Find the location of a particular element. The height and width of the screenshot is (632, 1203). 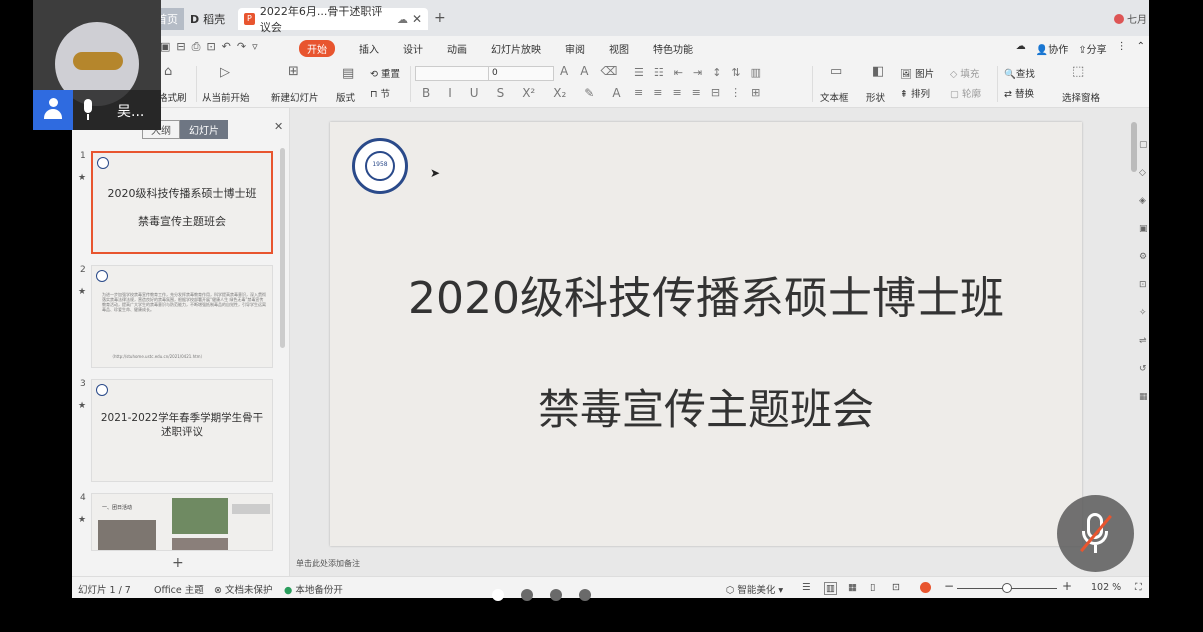

thumbnail-image: 2021-2022学年春季学期学生骨干 述职评议 is located at coordinates (182, 430).